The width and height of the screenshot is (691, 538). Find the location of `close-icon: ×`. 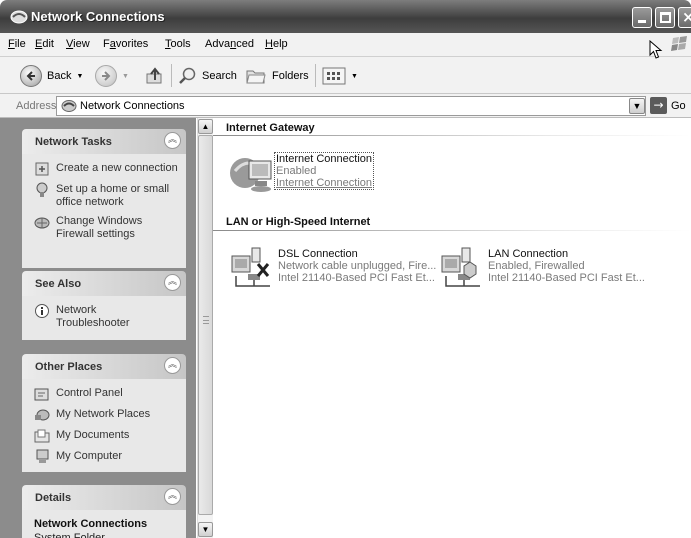

close-icon: × is located at coordinates (686, 17).